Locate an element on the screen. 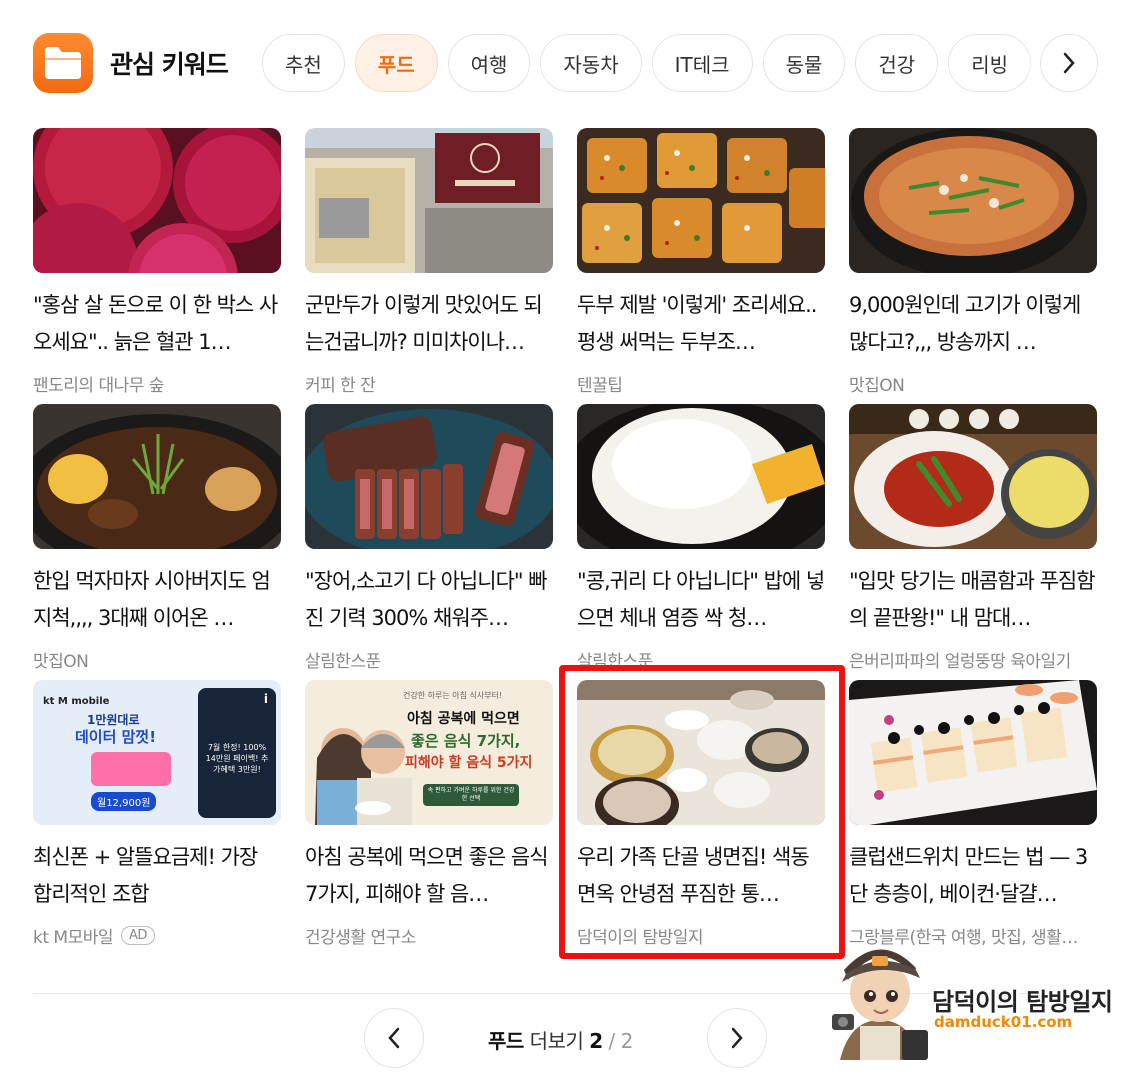 This screenshot has width=1133, height=1080. watermark: 담덕이의 탐방일지 damduck01.com is located at coordinates (980, 1000).